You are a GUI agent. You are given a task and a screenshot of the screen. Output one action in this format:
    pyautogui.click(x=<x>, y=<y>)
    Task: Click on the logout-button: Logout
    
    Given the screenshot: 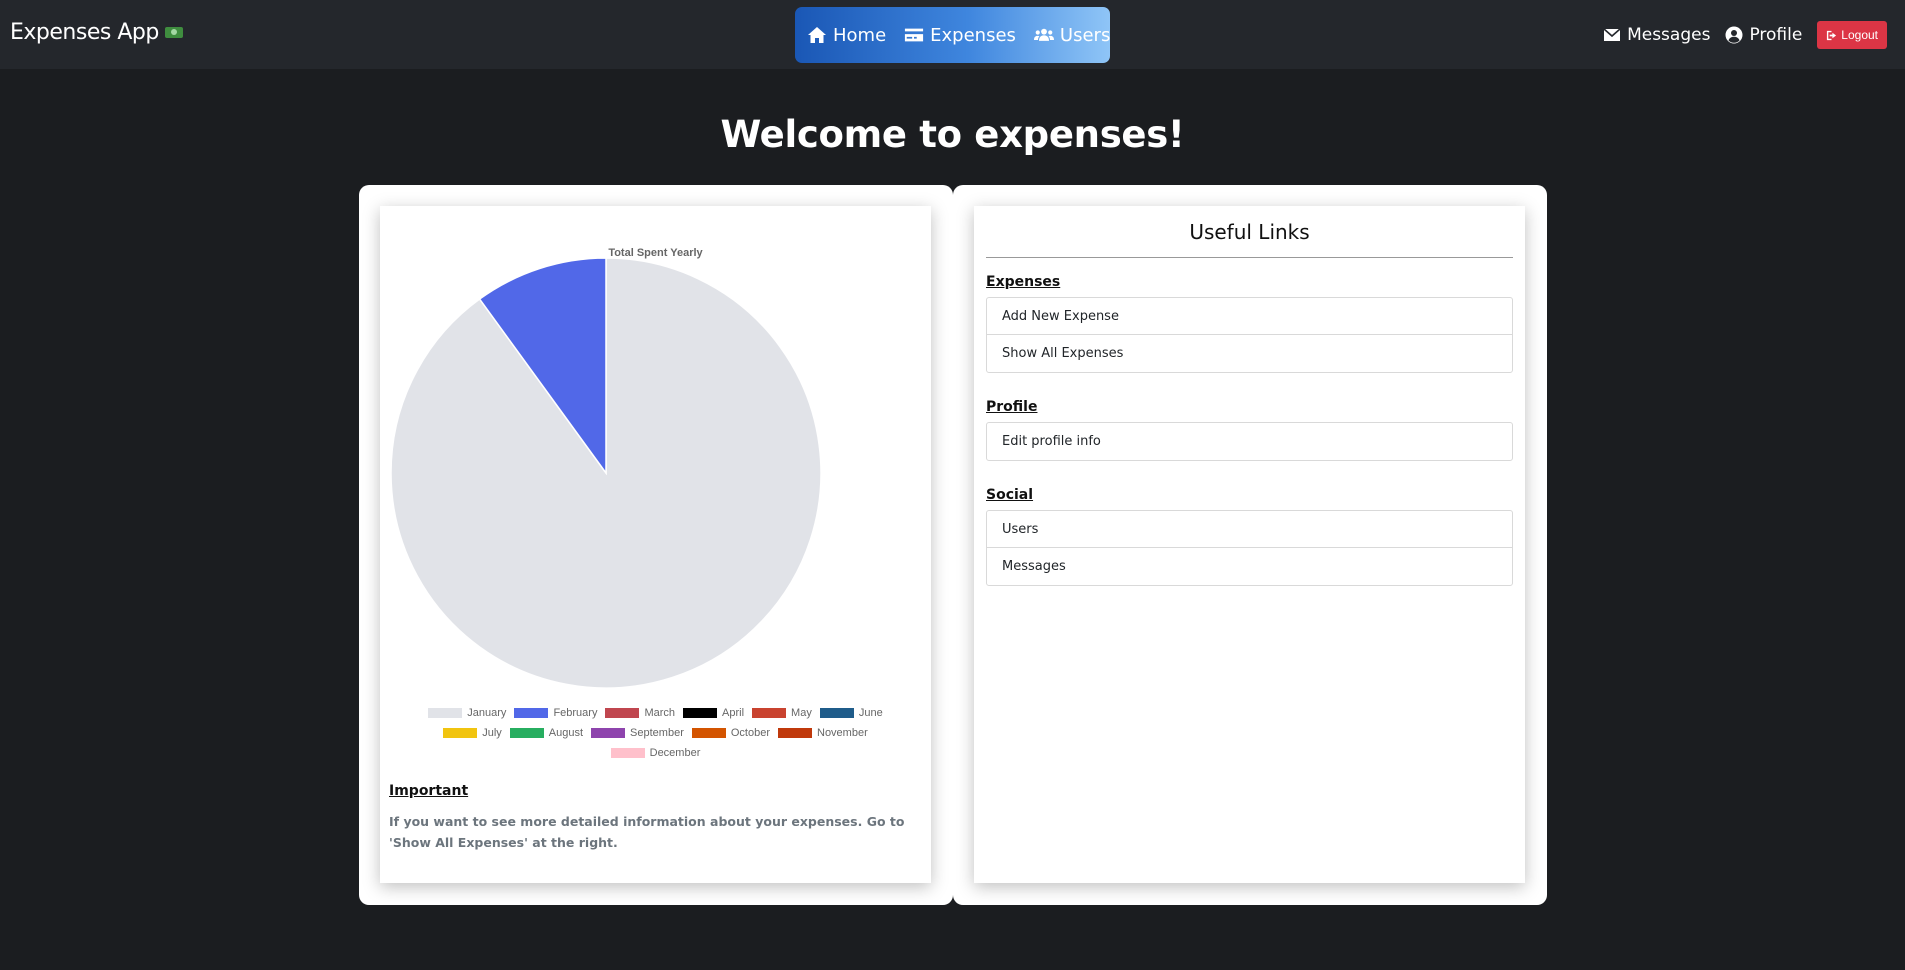 What is the action you would take?
    pyautogui.click(x=1852, y=35)
    